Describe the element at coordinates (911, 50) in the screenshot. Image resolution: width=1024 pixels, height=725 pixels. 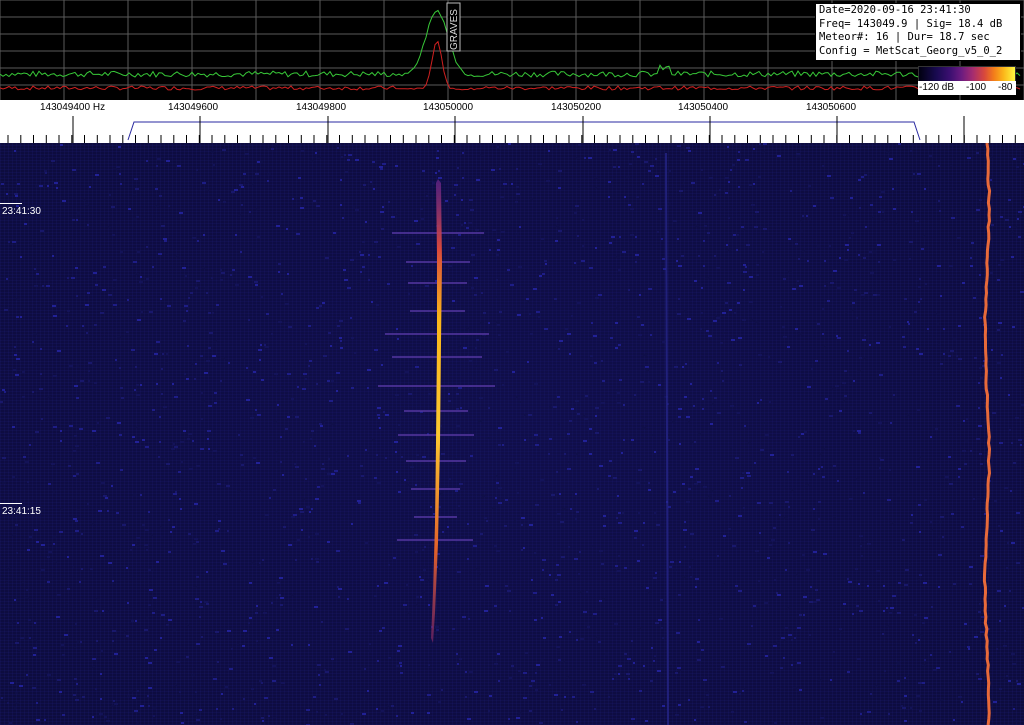
I see `info-config: Config = MetScat_Georg_v5_0_2` at that location.